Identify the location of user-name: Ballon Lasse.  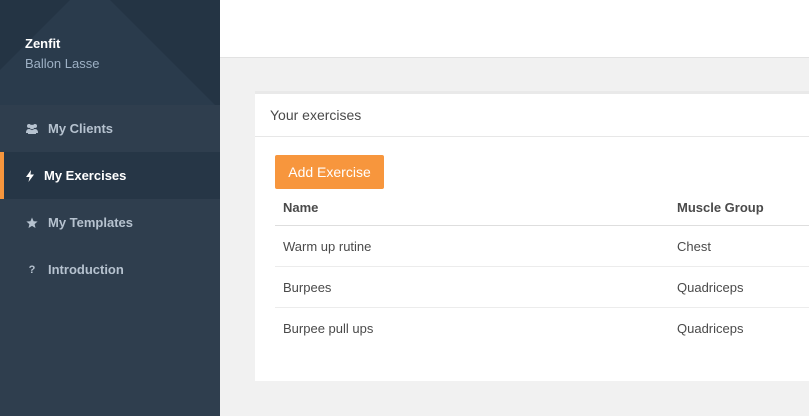
(62, 63).